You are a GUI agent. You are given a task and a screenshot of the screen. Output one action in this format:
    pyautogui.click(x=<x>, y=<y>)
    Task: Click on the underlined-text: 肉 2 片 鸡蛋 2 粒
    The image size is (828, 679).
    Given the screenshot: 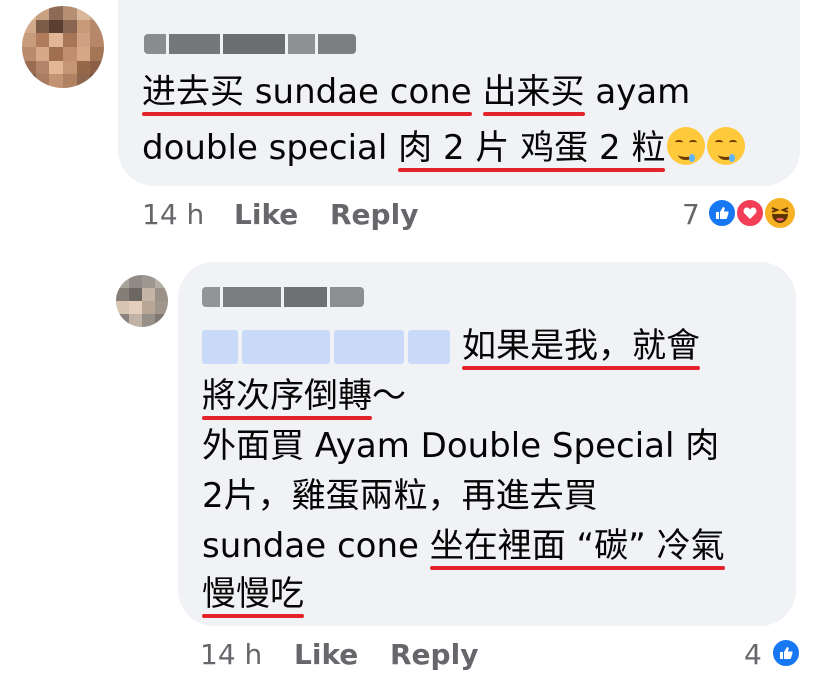 What is the action you would take?
    pyautogui.click(x=532, y=148)
    